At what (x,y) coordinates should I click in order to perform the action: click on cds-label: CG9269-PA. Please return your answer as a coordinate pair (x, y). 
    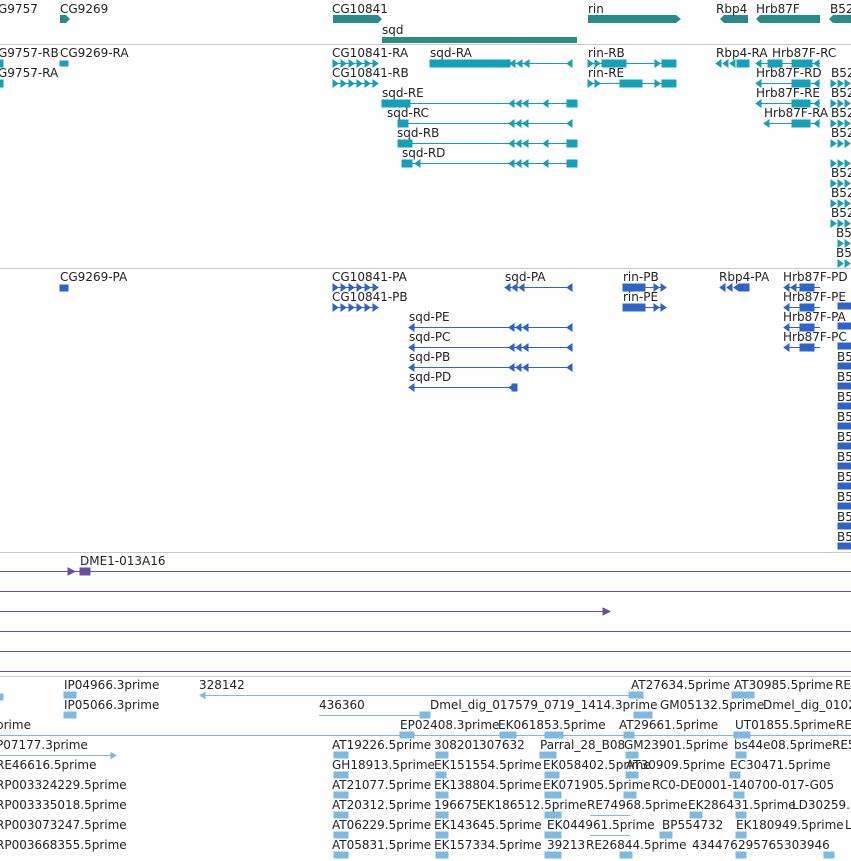
    Looking at the image, I should click on (93, 277).